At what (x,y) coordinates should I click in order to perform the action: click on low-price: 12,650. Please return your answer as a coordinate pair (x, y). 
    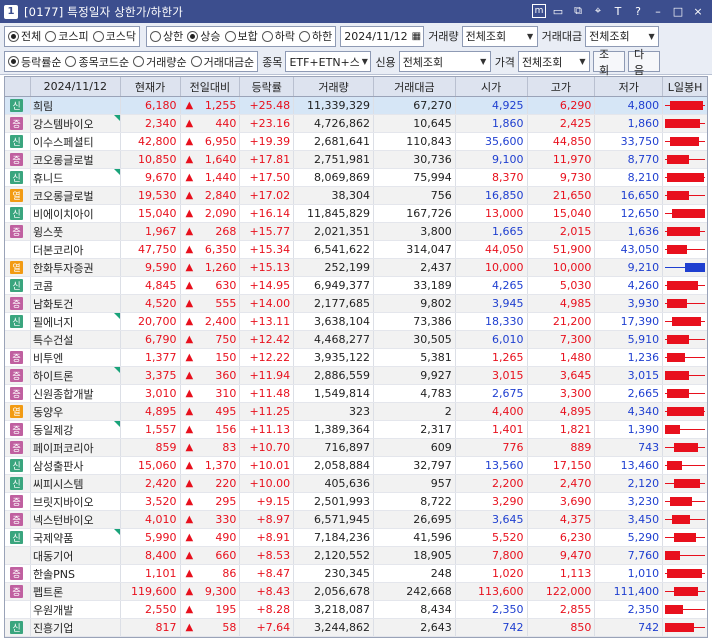
    Looking at the image, I should click on (629, 213).